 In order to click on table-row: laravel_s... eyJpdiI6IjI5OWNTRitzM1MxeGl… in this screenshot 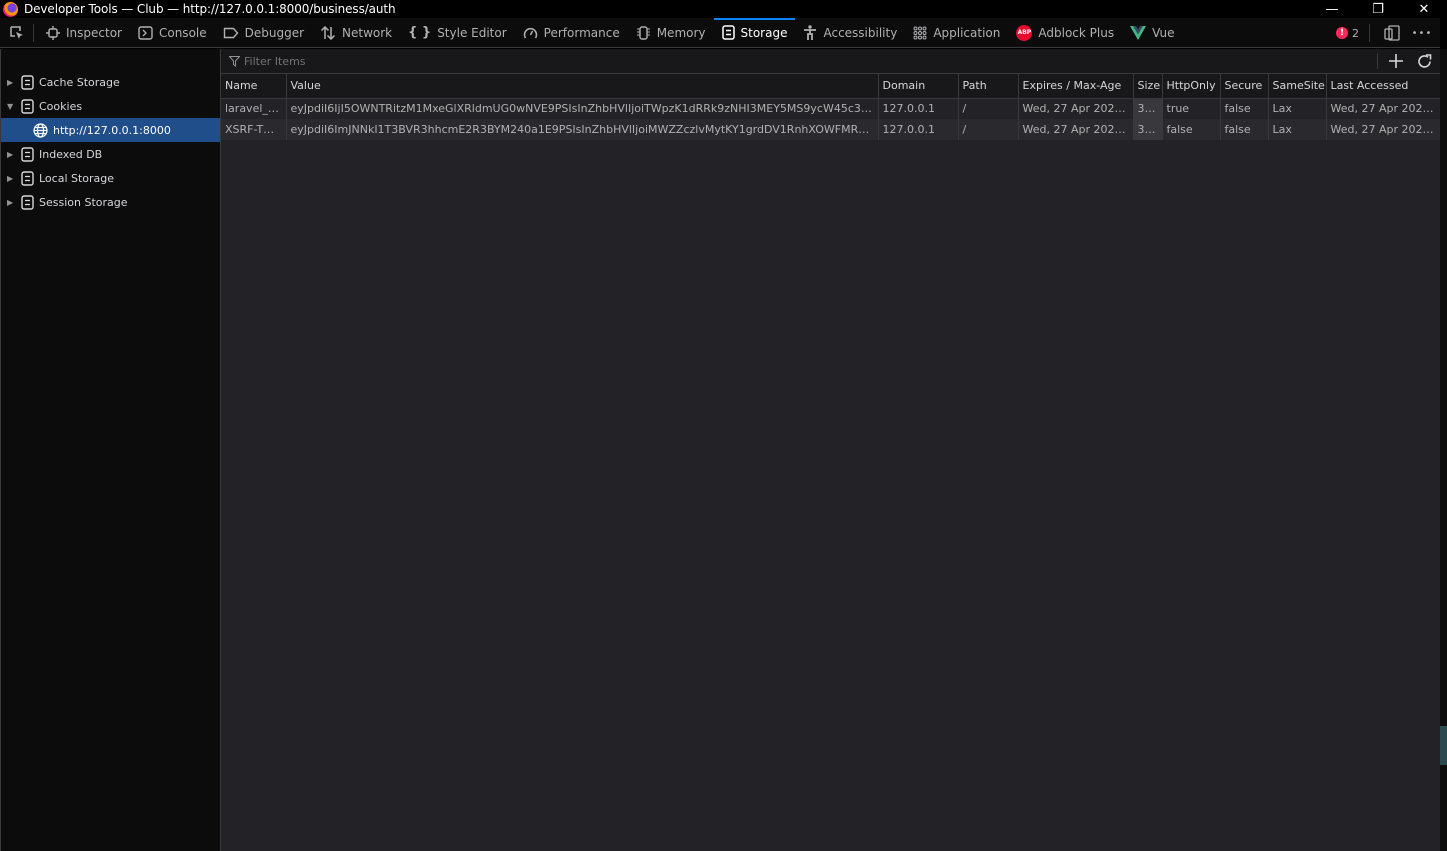, I will do `click(830, 108)`.